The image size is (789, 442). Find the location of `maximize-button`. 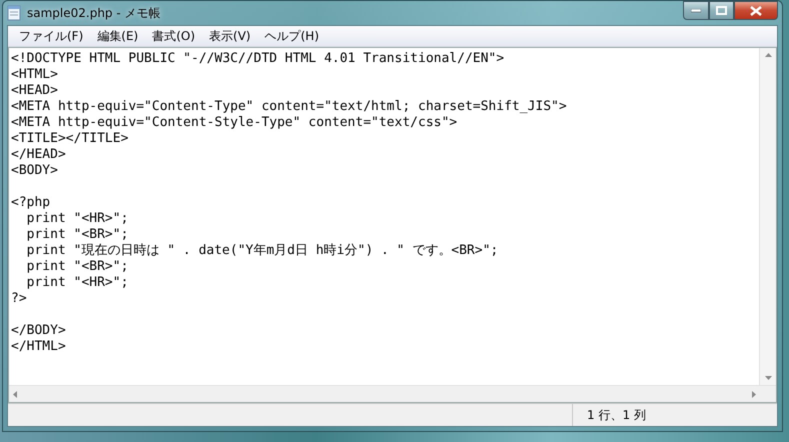

maximize-button is located at coordinates (721, 10).